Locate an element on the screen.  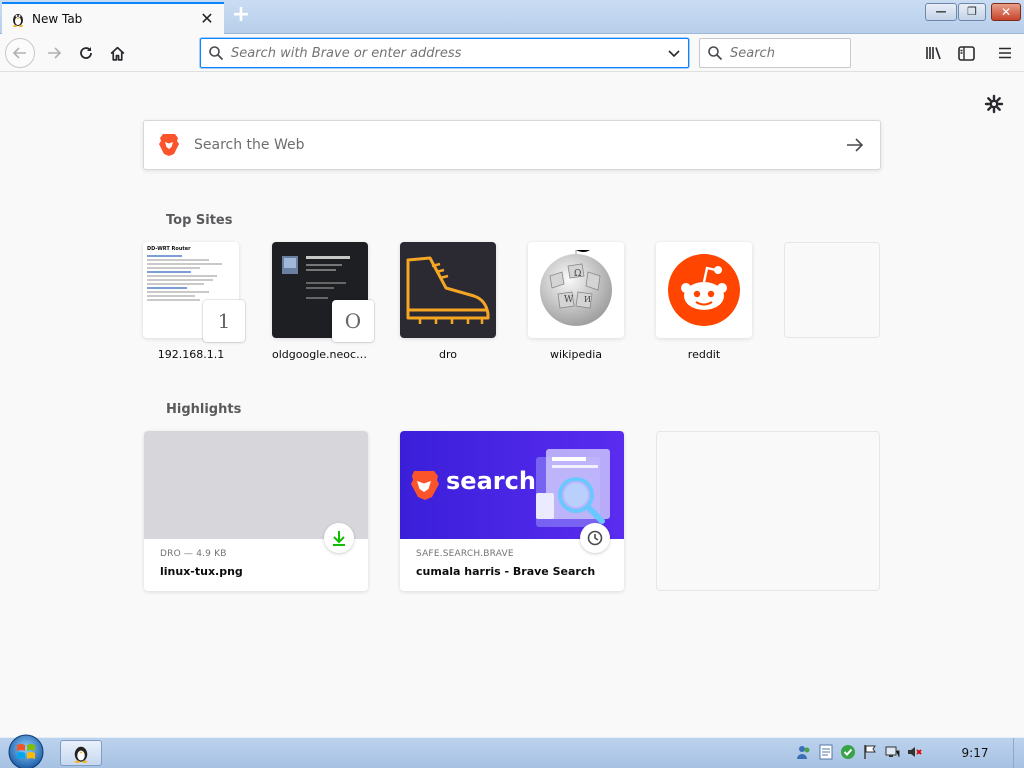
flag-icon is located at coordinates (870, 752).